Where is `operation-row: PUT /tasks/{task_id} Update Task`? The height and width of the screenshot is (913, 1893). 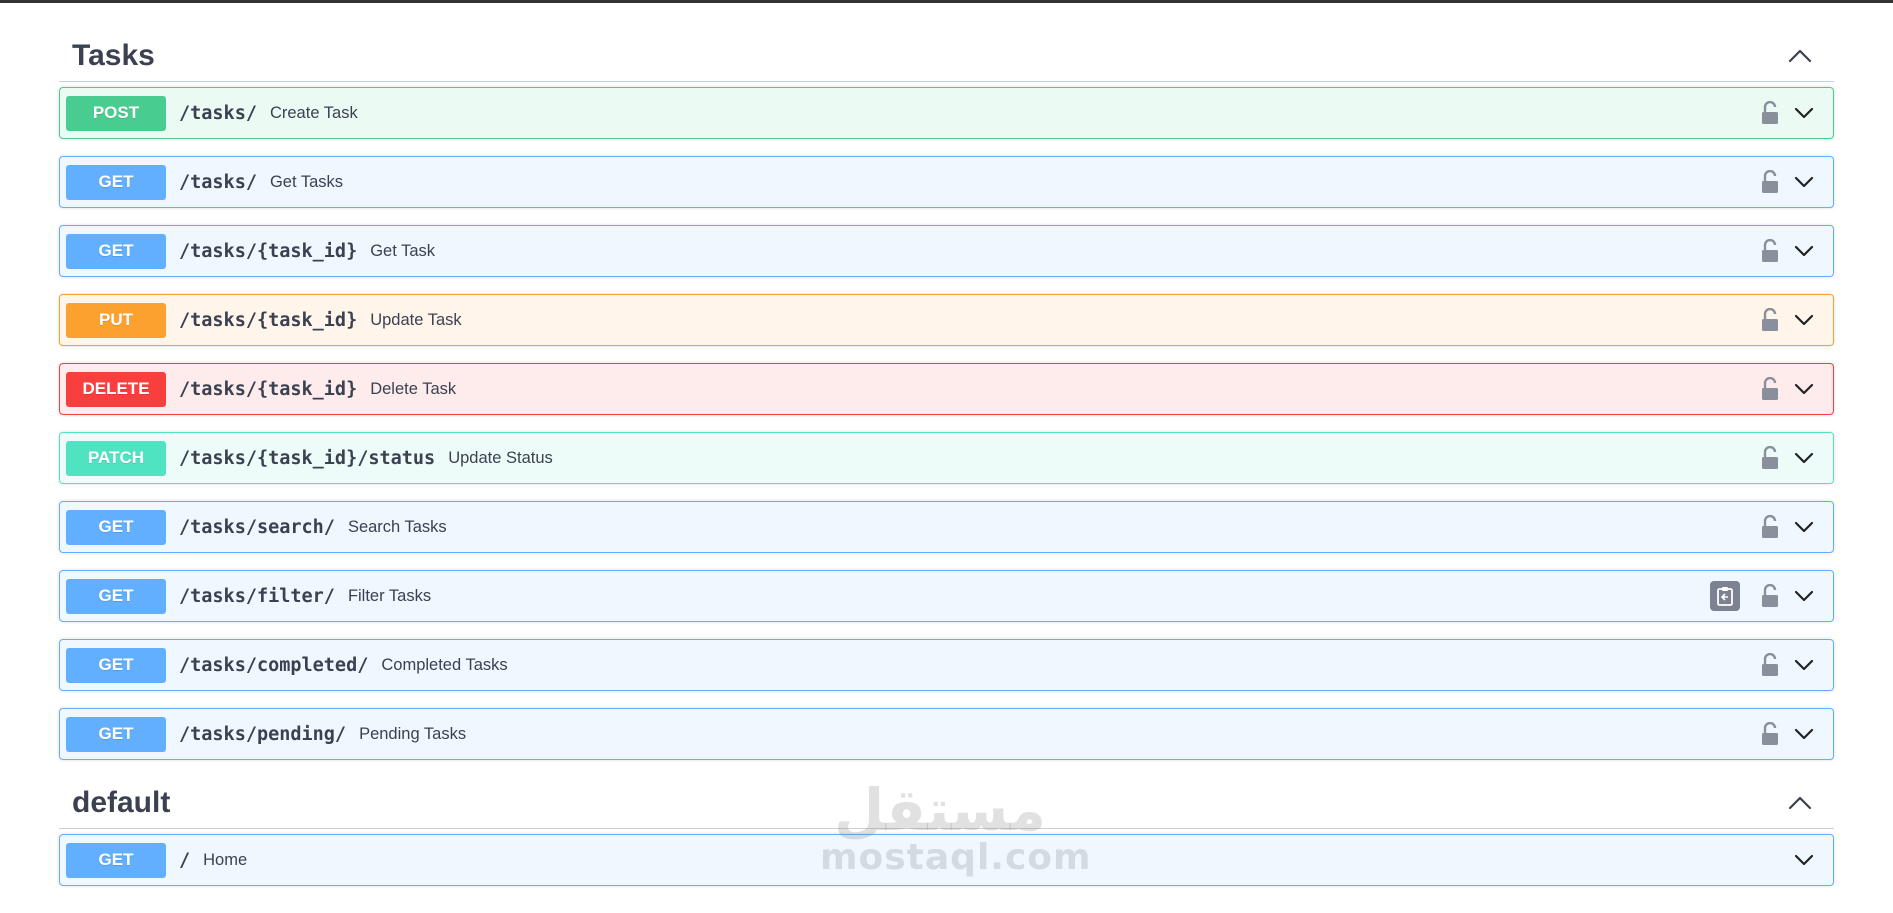
operation-row: PUT /tasks/{task_id} Update Task is located at coordinates (946, 320).